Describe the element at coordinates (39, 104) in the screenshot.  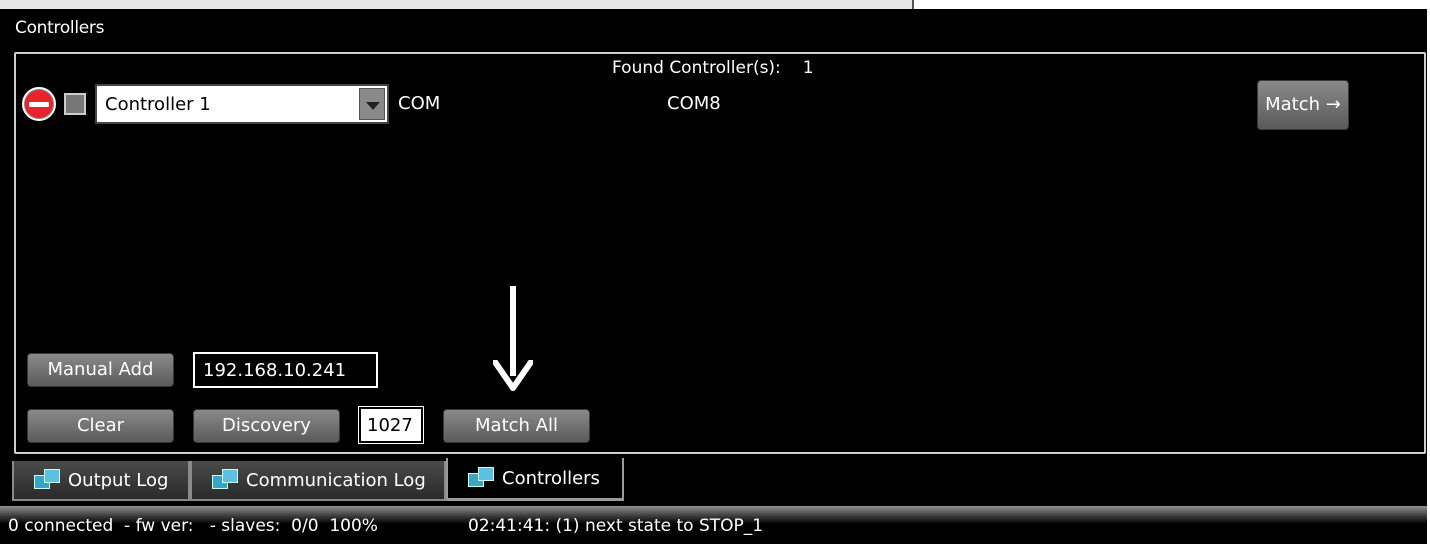
I see `remove-controller-icon` at that location.